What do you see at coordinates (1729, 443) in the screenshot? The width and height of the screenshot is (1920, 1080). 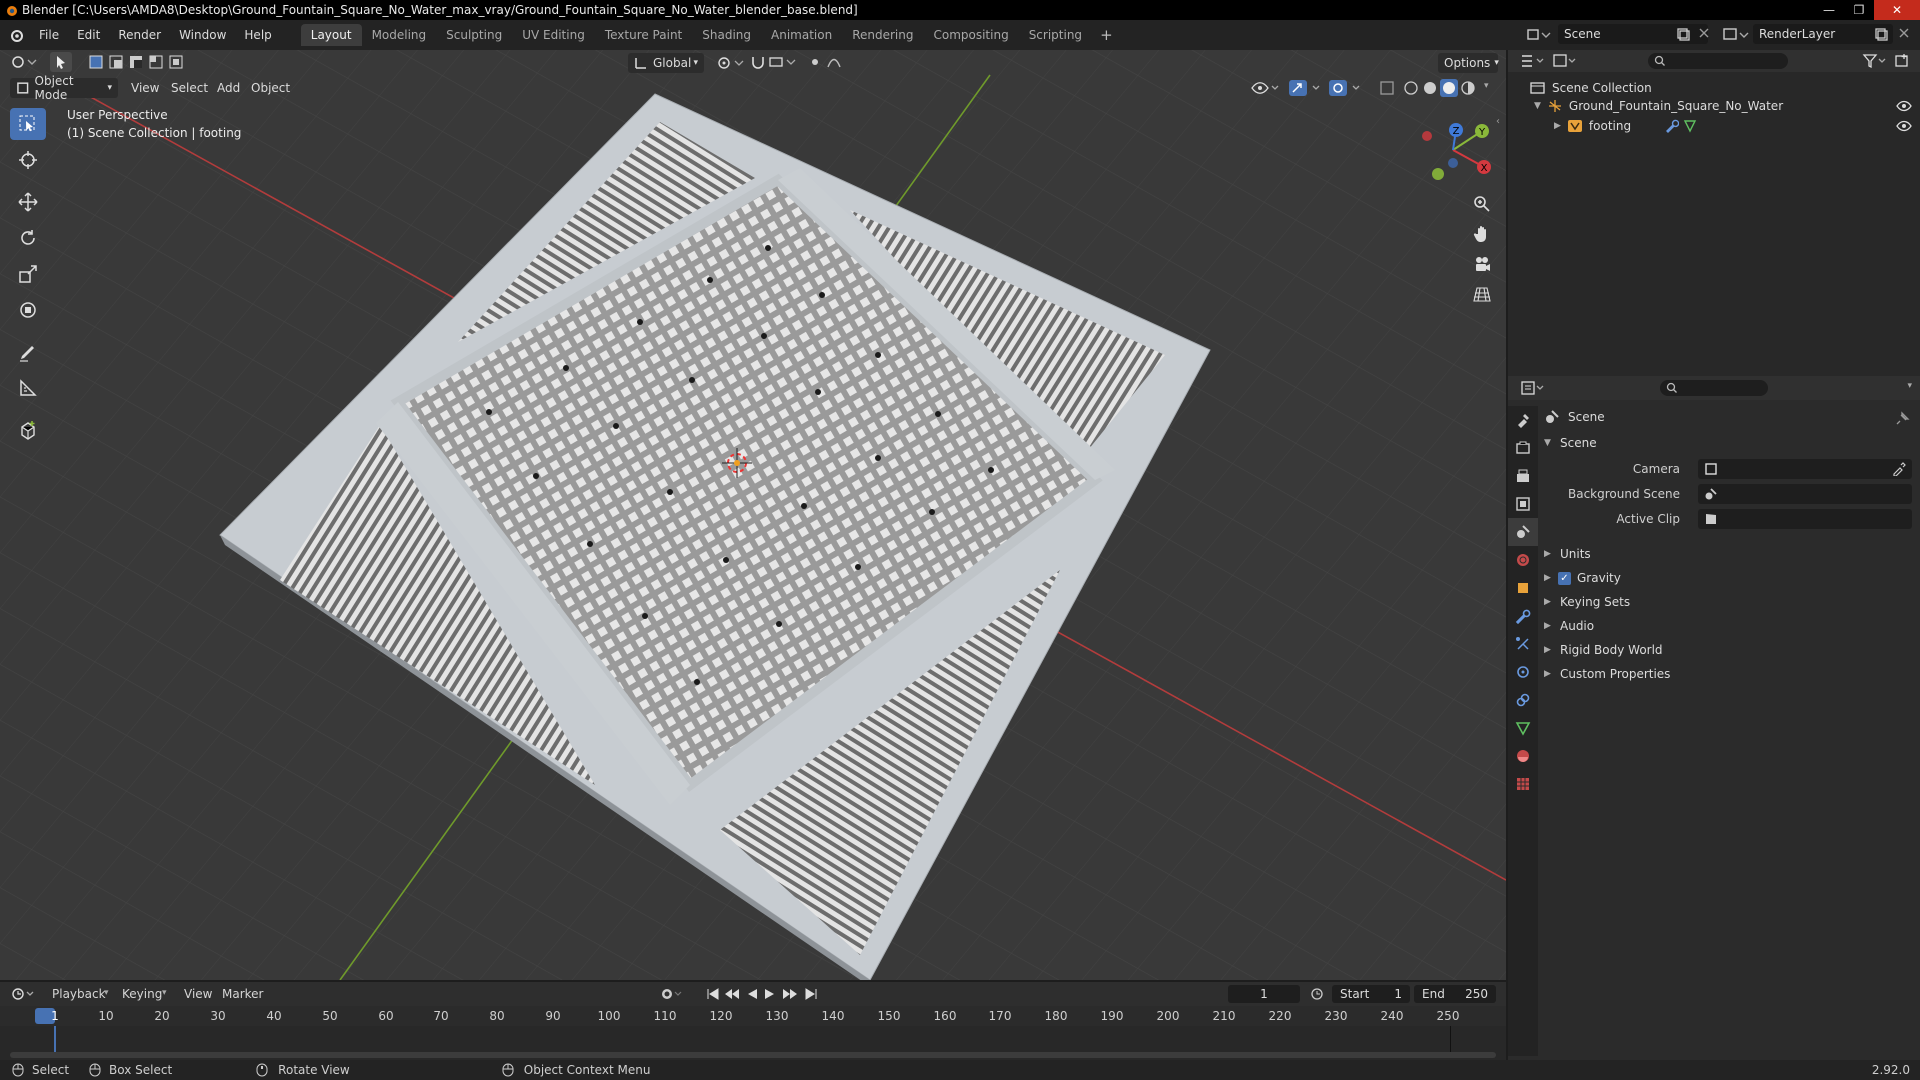 I see `scene-panel-header: ▼ Scene` at bounding box center [1729, 443].